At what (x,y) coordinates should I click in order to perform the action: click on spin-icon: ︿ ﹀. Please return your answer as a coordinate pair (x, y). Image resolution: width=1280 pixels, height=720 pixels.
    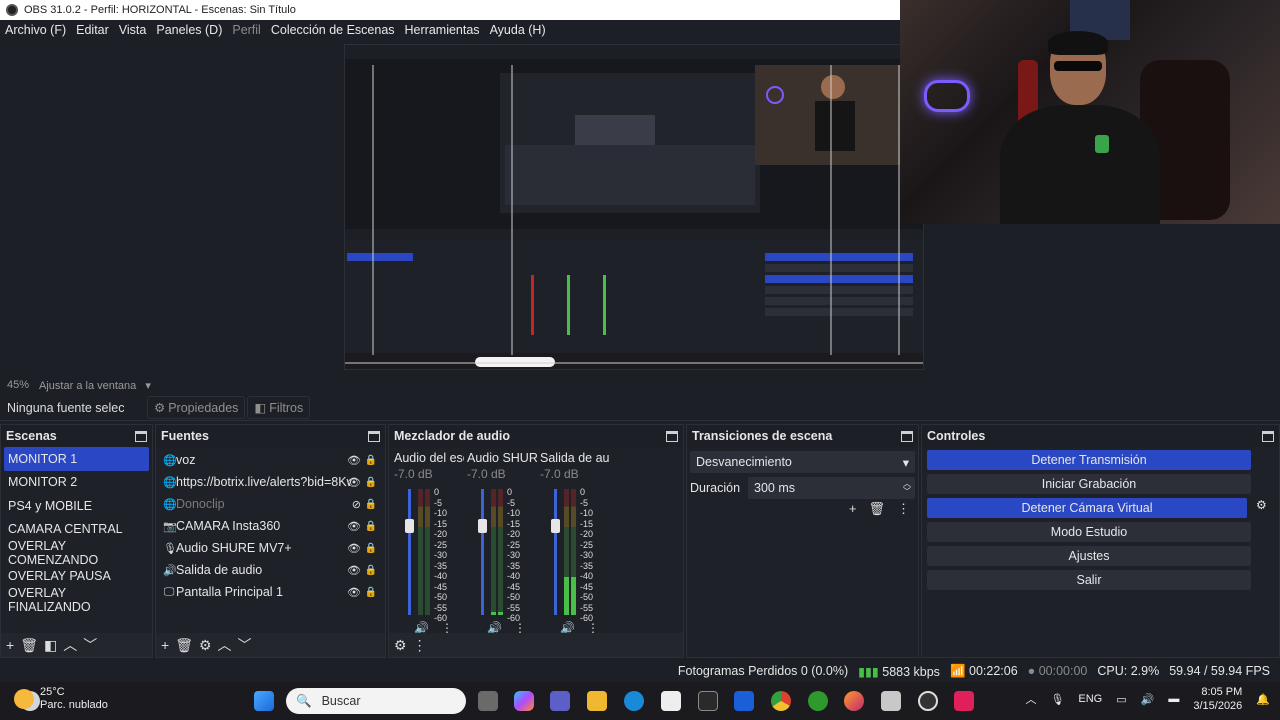
    Looking at the image, I should click on (907, 488).